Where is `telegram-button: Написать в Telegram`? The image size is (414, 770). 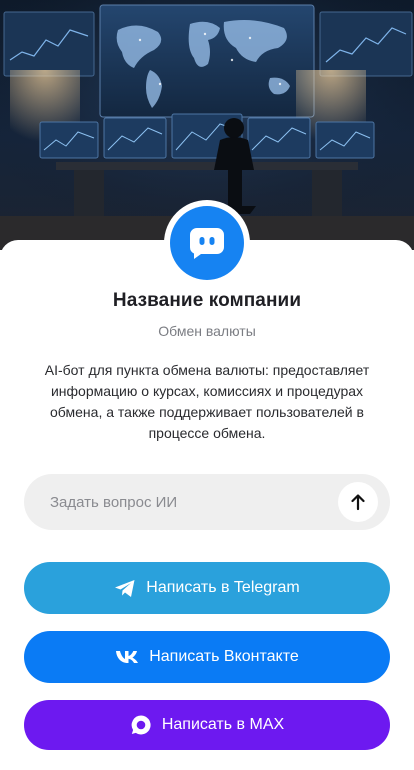 telegram-button: Написать в Telegram is located at coordinates (207, 588).